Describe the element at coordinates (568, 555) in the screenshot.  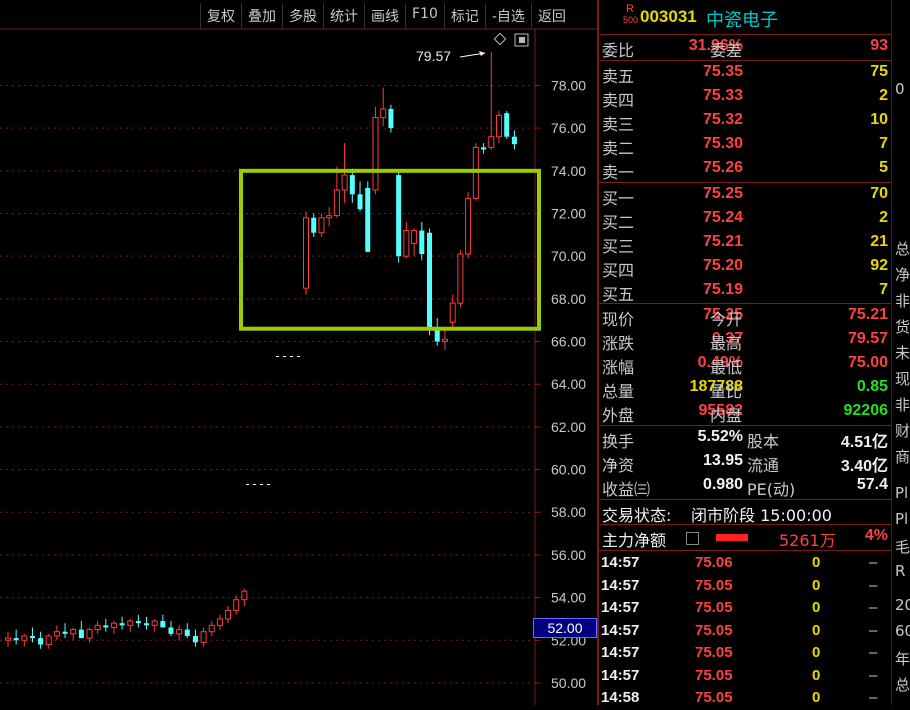
I see `y-tick-label: 56.00` at that location.